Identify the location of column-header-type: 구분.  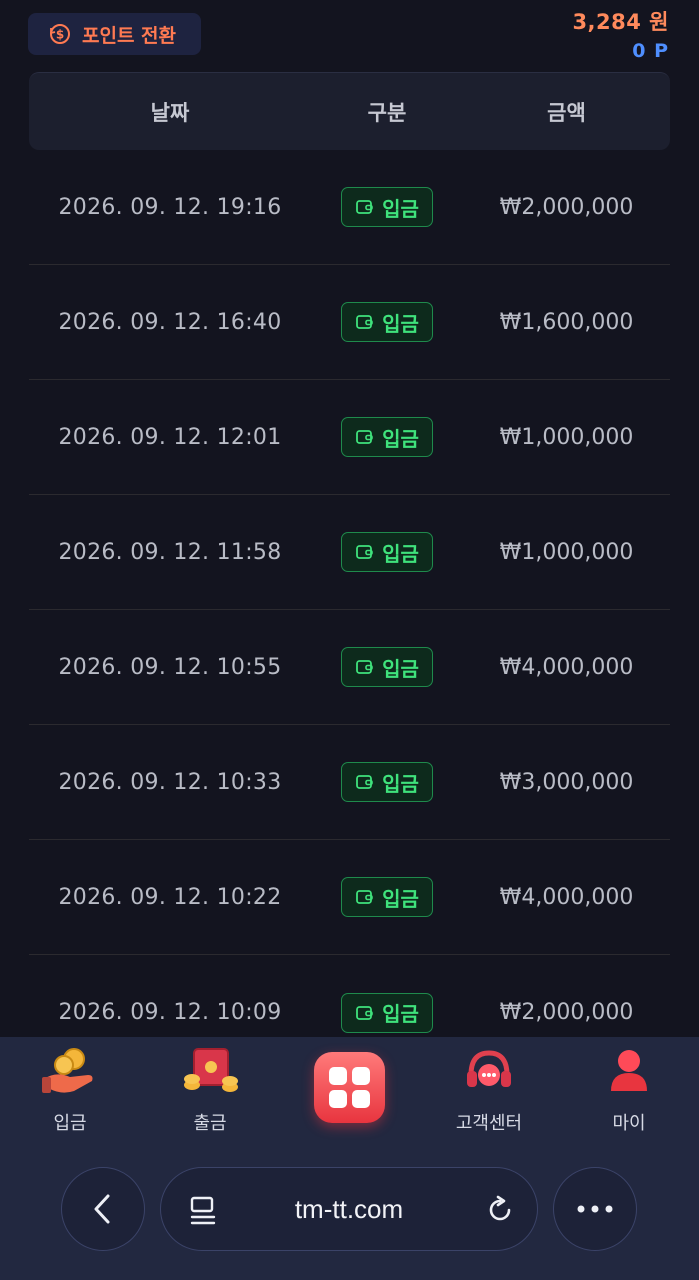
(387, 112).